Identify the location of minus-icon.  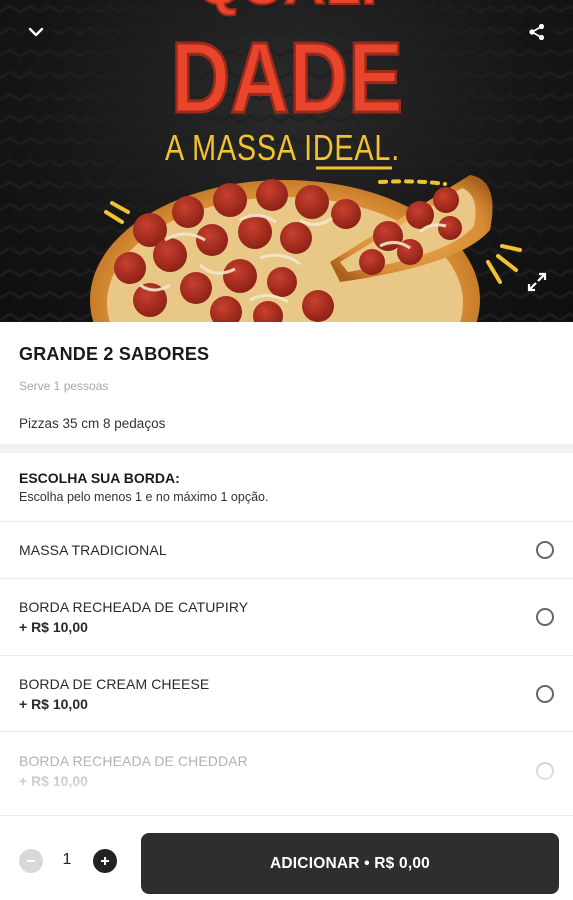
(31, 861).